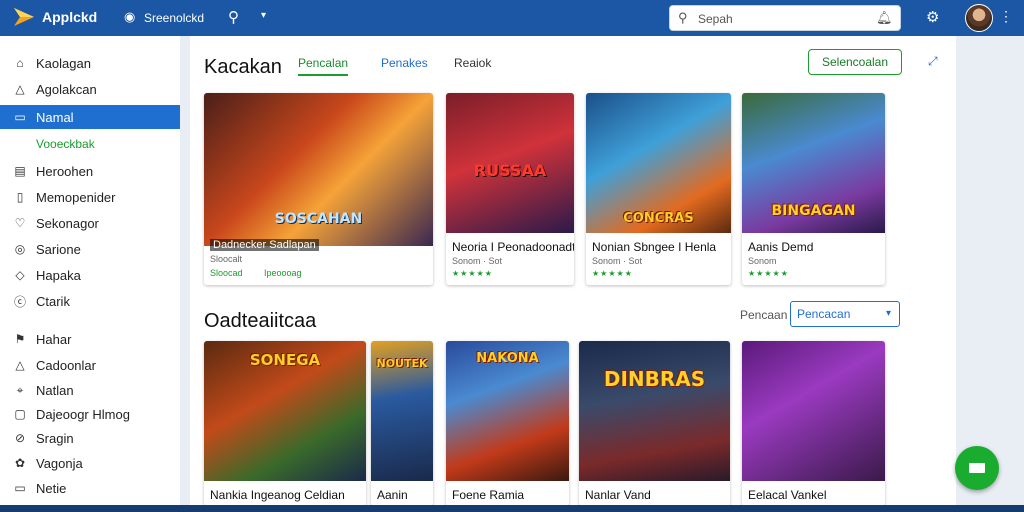 The width and height of the screenshot is (1024, 512). Describe the element at coordinates (392, 495) in the screenshot. I see `card-title: Aanin` at that location.